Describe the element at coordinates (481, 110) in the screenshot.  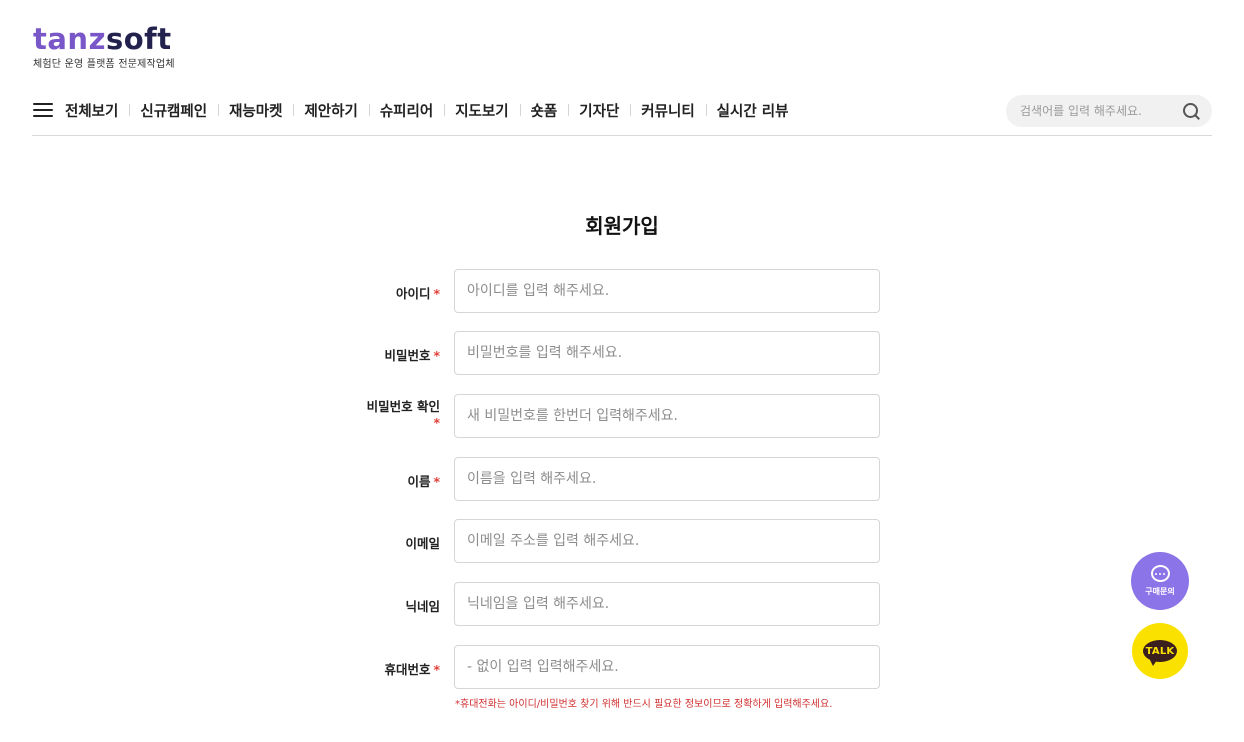
I see `nav-item-map: 지도보기` at that location.